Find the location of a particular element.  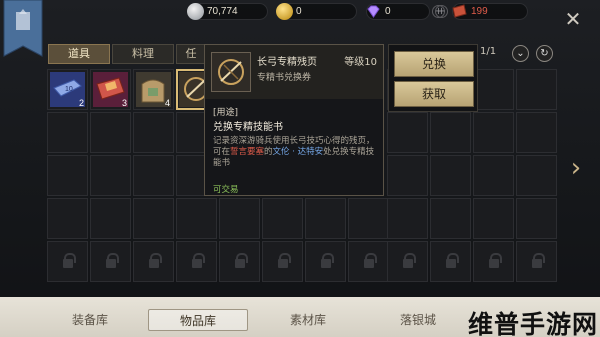

silver-coin-icon is located at coordinates (195, 11).